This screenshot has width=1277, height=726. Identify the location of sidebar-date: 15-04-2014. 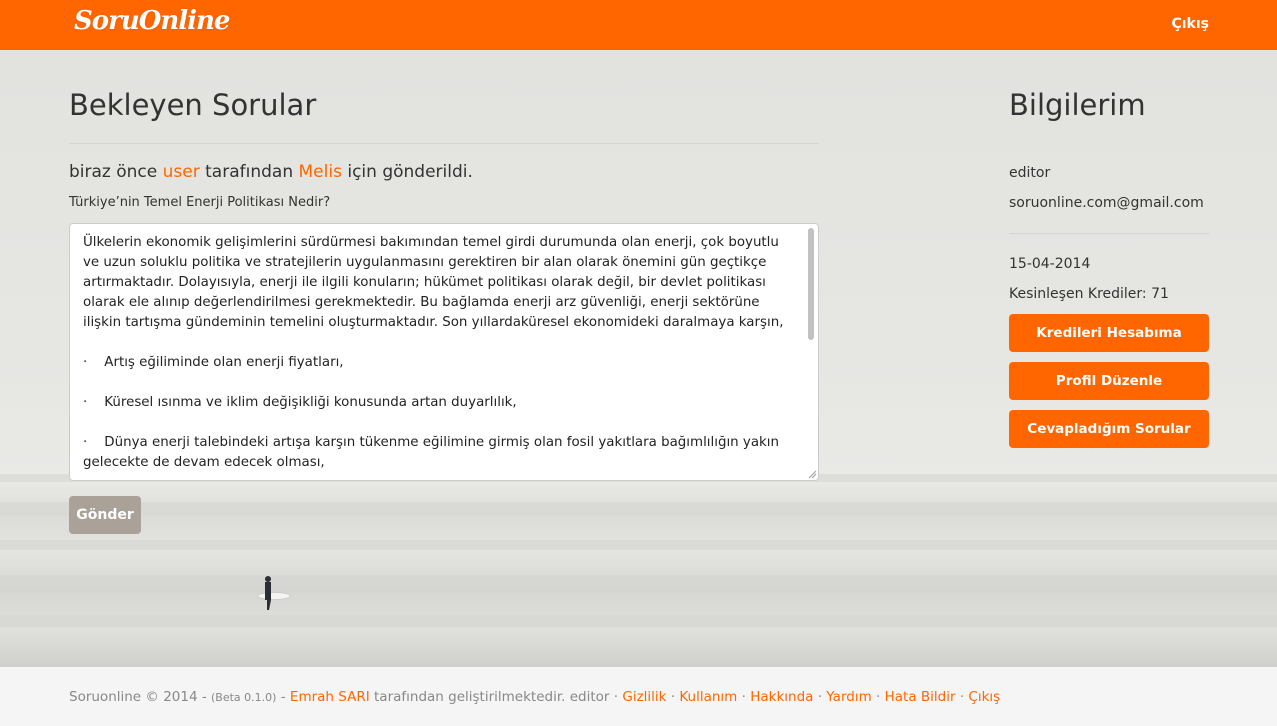
(1050, 264).